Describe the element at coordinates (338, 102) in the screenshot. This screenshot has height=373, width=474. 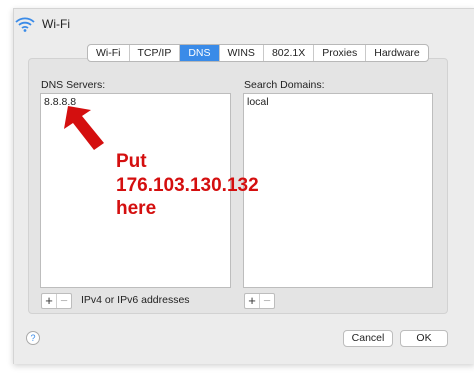
I see `search-domain-entry: local` at that location.